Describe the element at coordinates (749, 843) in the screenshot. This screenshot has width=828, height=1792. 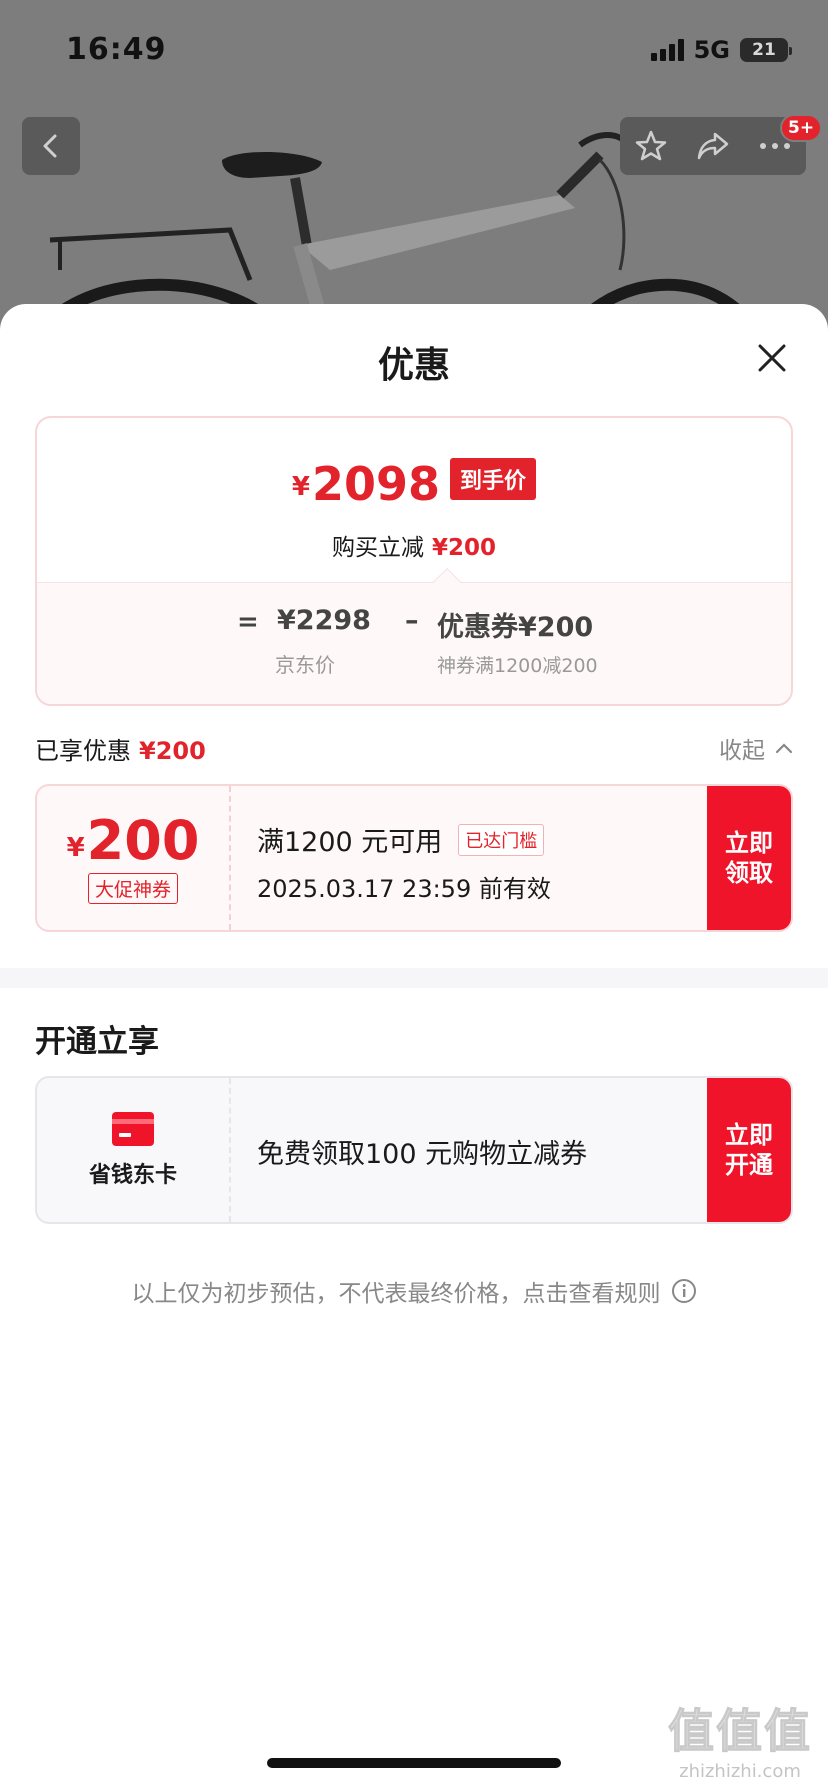
I see `claim-button-line1: 立即` at that location.